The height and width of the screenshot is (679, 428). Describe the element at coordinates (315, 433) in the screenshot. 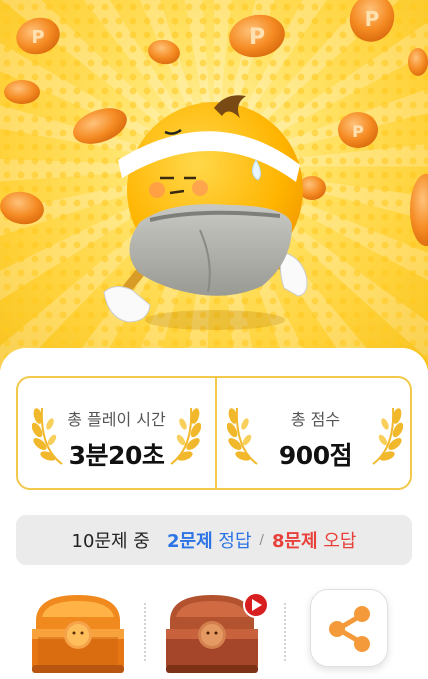

I see `score-cell: 총 점수 900점` at that location.